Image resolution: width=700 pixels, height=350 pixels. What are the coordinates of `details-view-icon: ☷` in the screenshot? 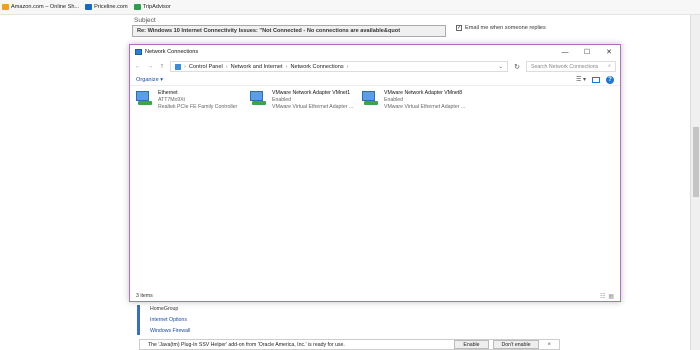 It's located at (602, 296).